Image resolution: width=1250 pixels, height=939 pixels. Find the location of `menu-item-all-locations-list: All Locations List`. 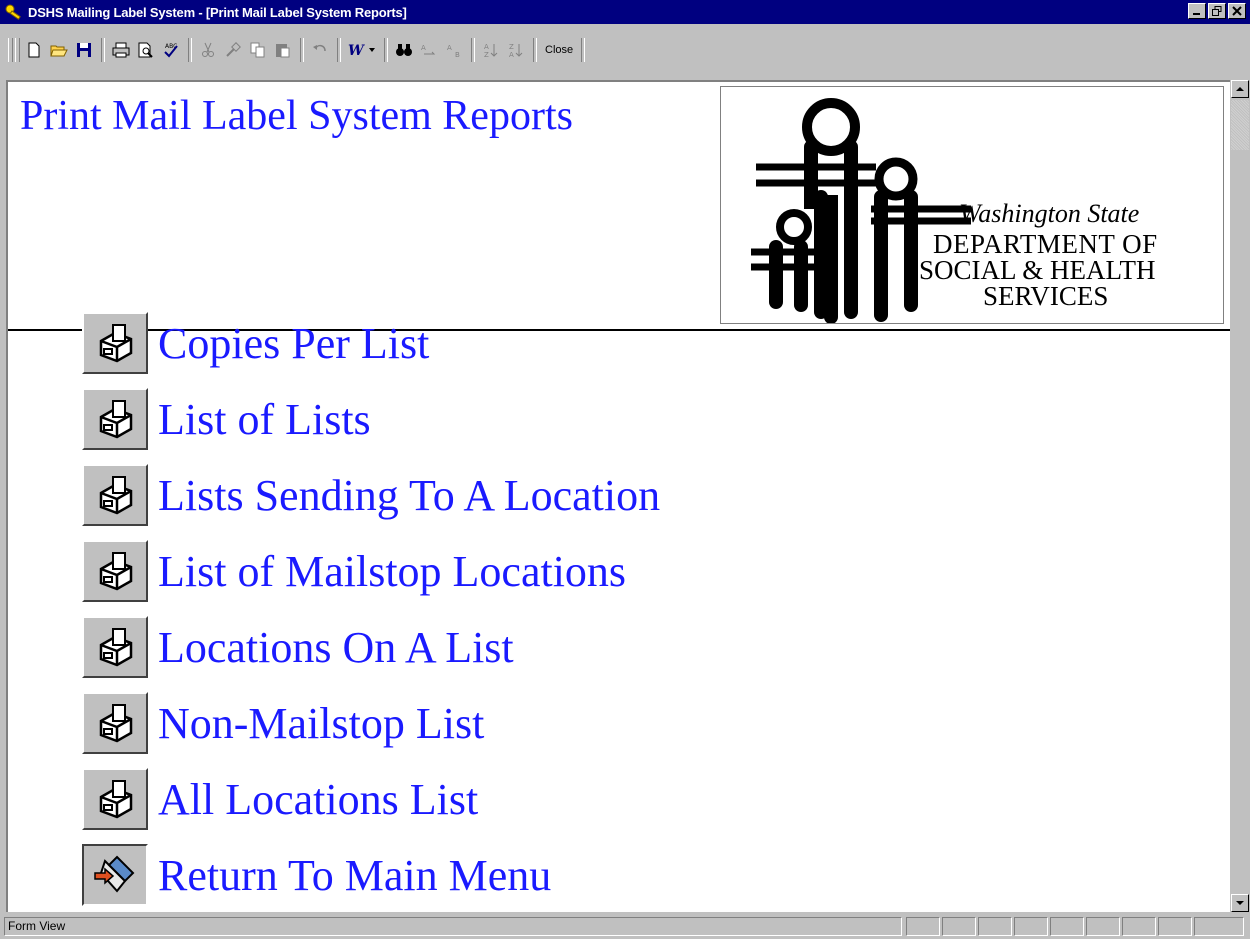

menu-item-all-locations-list: All Locations List is located at coordinates (280, 799).